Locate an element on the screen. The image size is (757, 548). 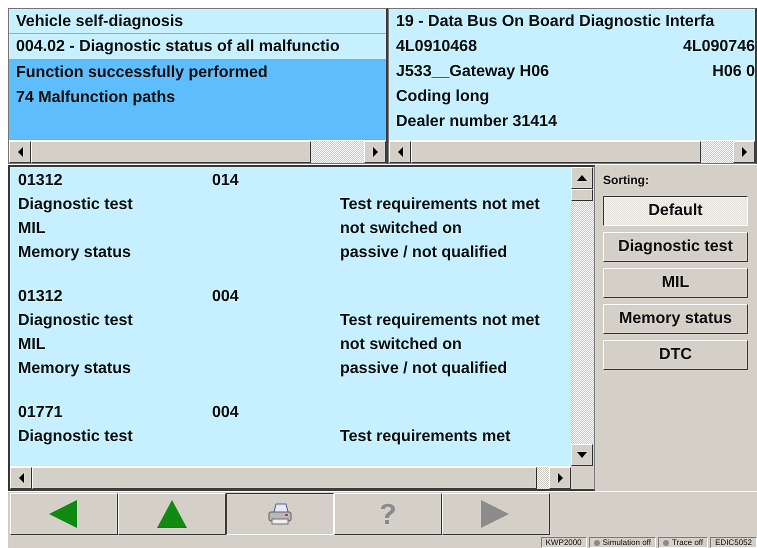
status-field: Simulation off is located at coordinates (622, 542).